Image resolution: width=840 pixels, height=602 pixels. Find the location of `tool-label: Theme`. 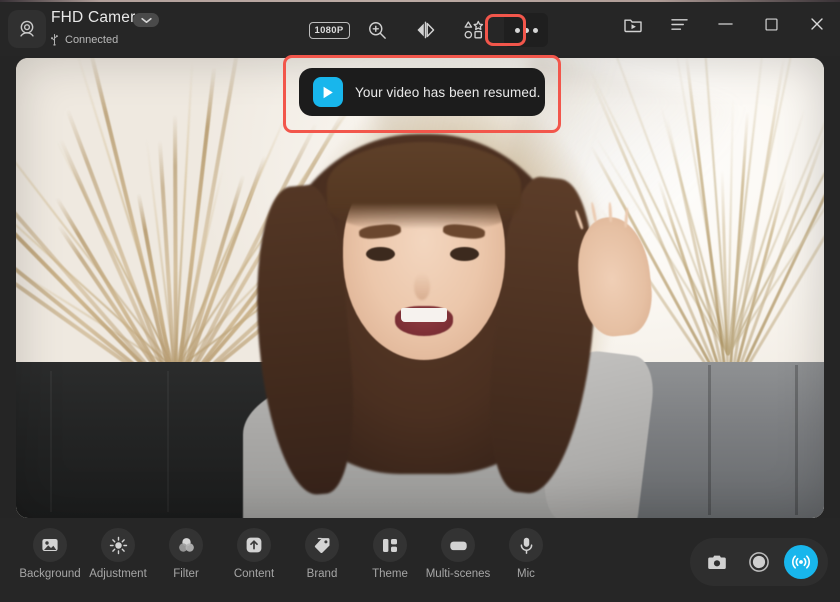

tool-label: Theme is located at coordinates (390, 574).